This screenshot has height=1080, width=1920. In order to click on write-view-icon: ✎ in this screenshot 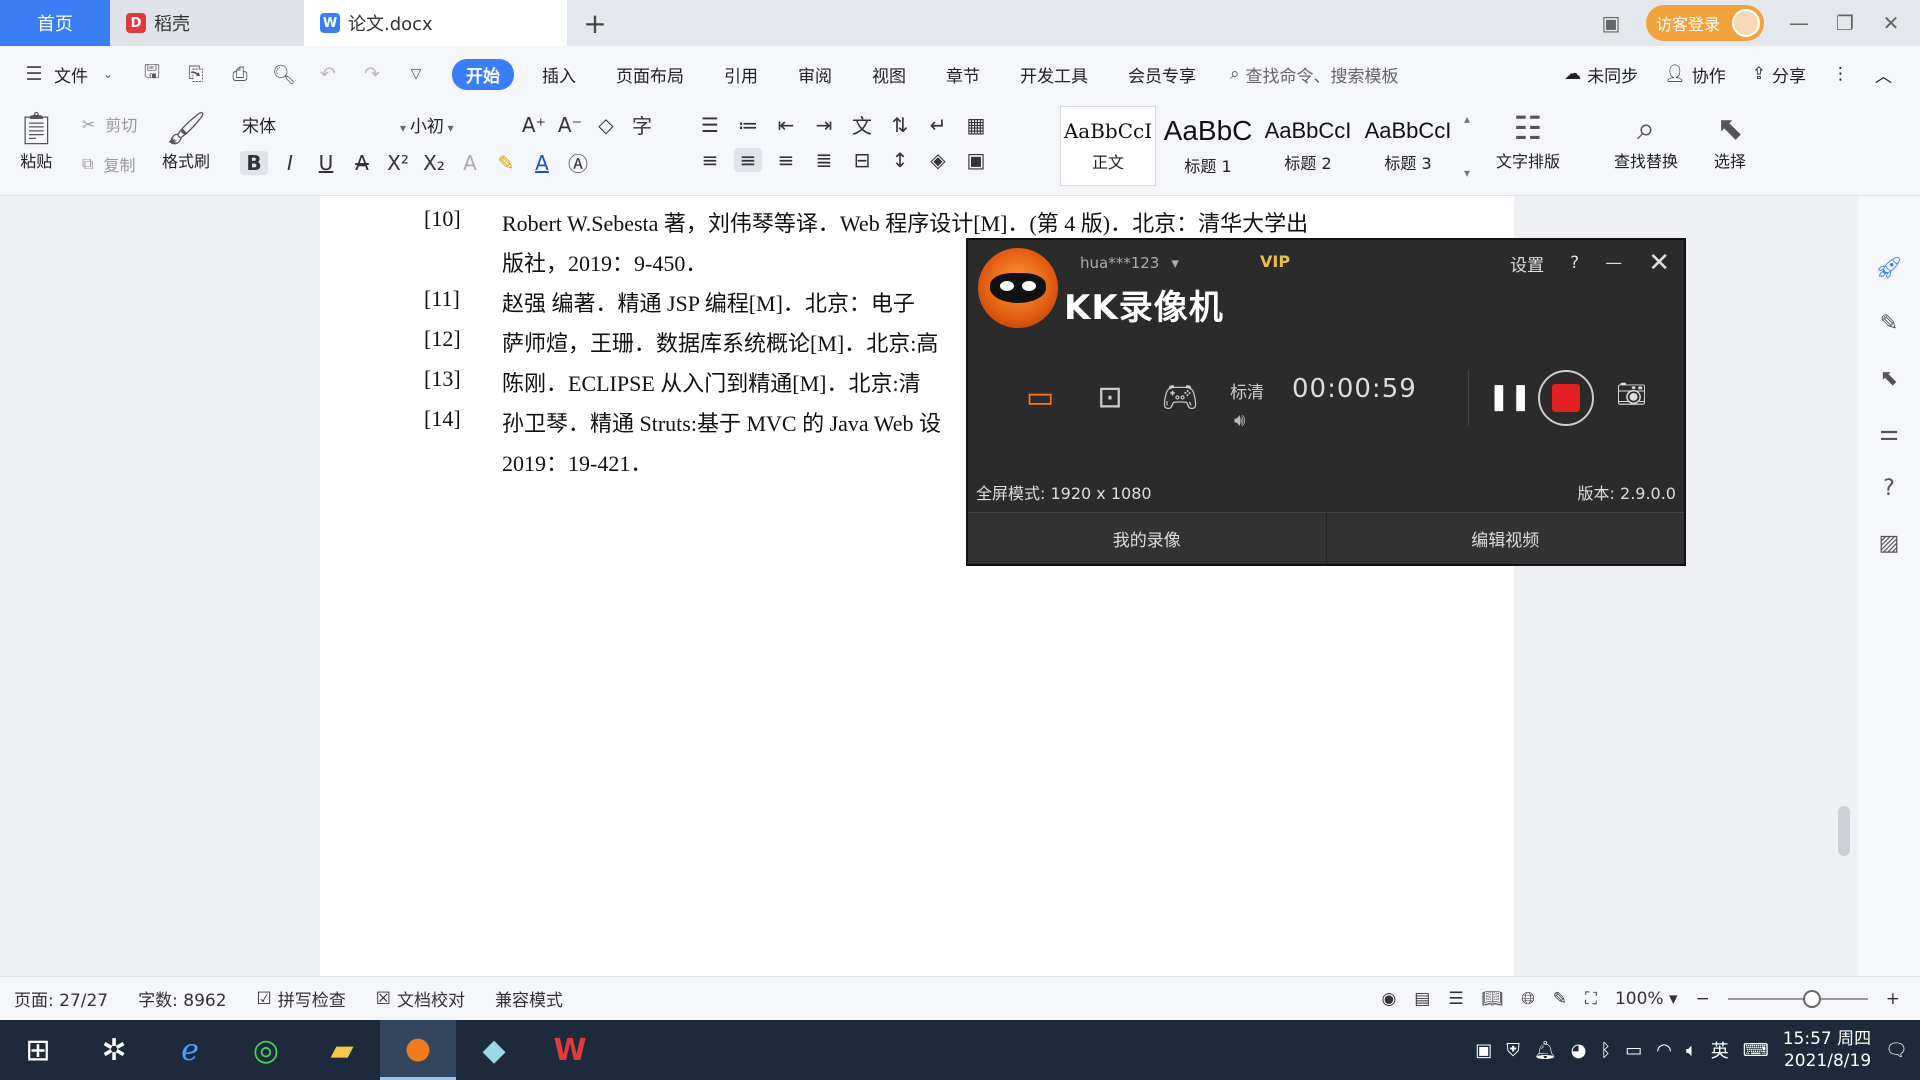, I will do `click(1560, 999)`.